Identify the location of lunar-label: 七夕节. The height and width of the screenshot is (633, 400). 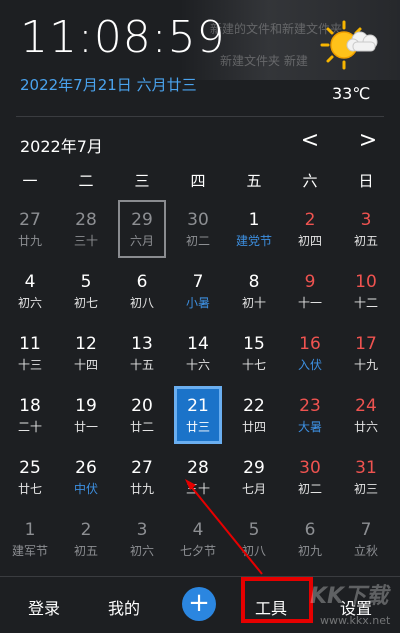
(197, 551).